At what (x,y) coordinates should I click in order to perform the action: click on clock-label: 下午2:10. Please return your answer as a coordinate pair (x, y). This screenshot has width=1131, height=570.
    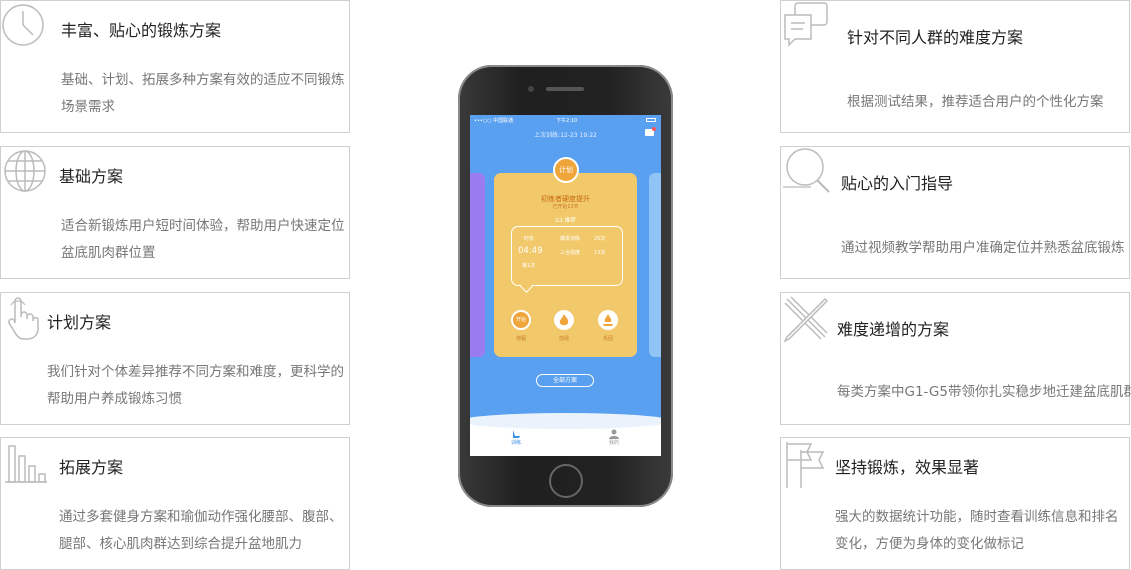
    Looking at the image, I should click on (567, 121).